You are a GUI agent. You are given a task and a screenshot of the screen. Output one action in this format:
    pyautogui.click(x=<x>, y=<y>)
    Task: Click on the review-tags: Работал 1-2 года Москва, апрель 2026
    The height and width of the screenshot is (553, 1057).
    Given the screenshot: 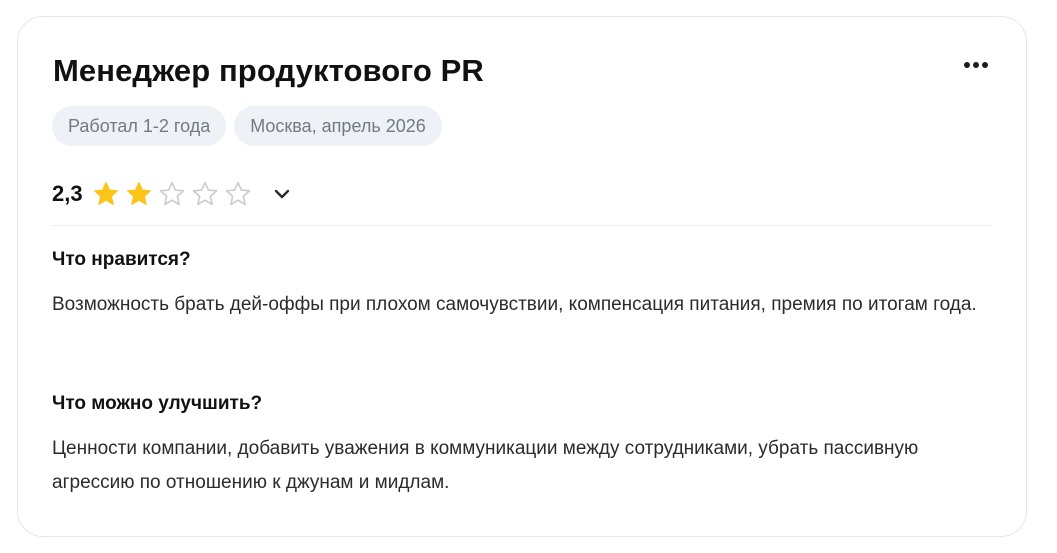 What is the action you would take?
    pyautogui.click(x=247, y=126)
    